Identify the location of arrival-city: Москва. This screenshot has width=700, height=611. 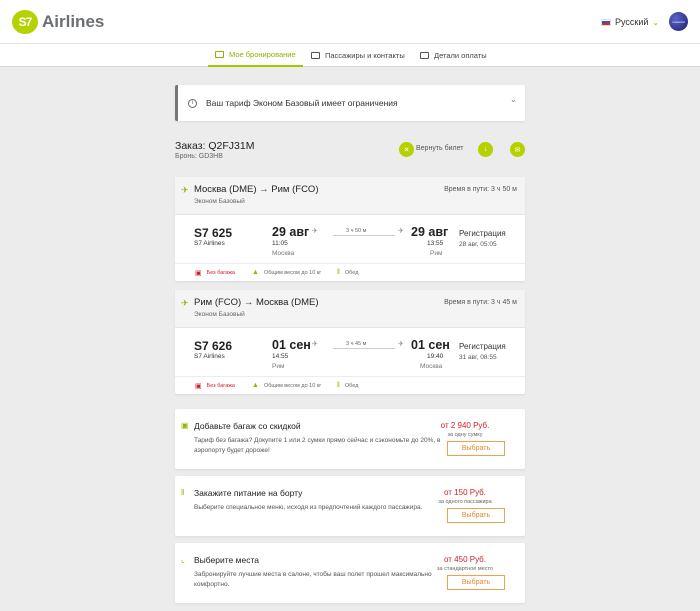
(431, 366).